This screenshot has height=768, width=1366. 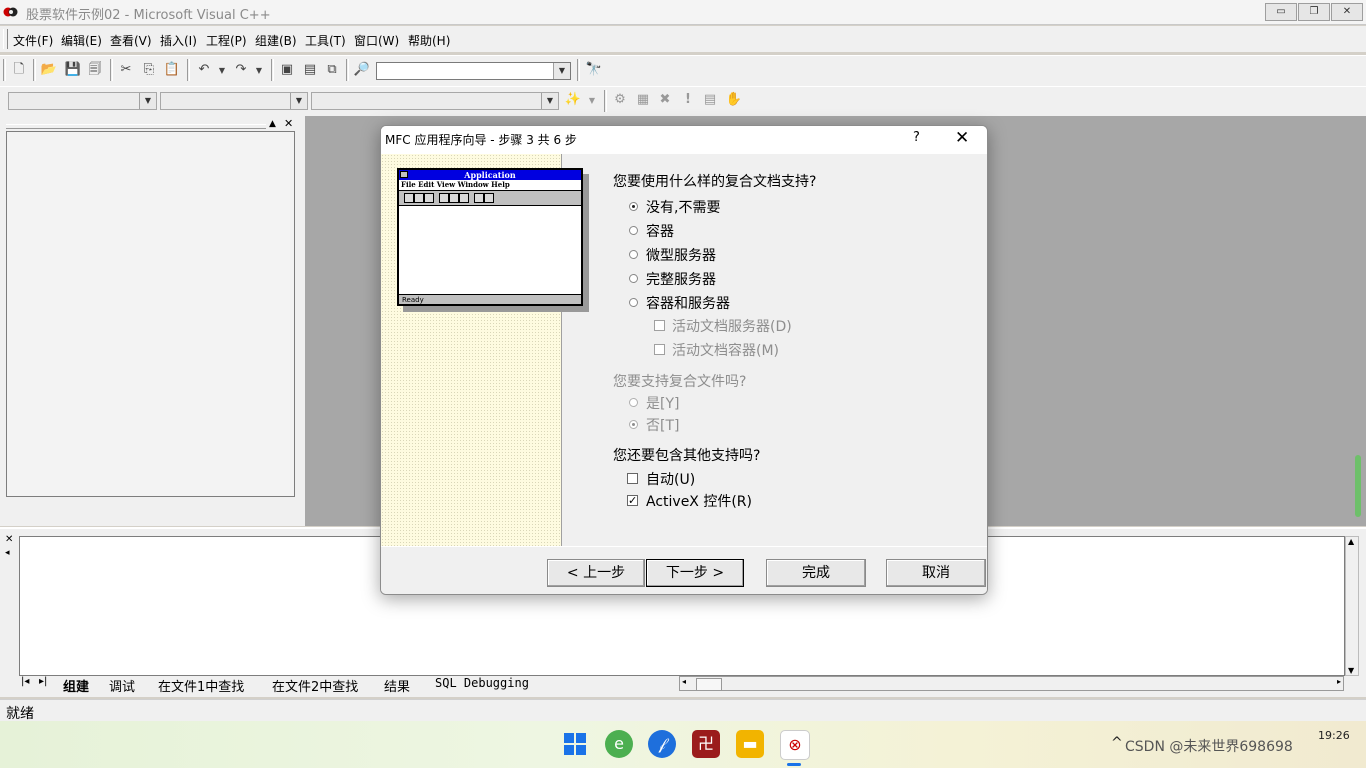 I want to click on radio-none, so click(x=633, y=206).